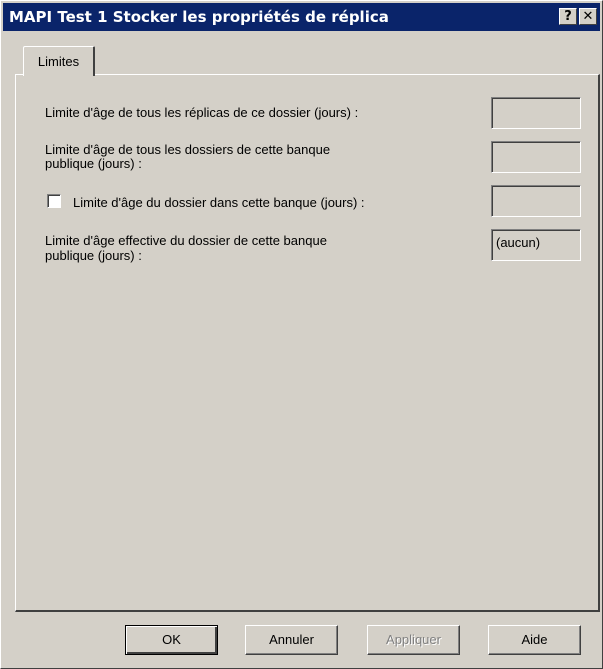  I want to click on folders-age-label-line2: publique (jours) :, so click(93, 163).